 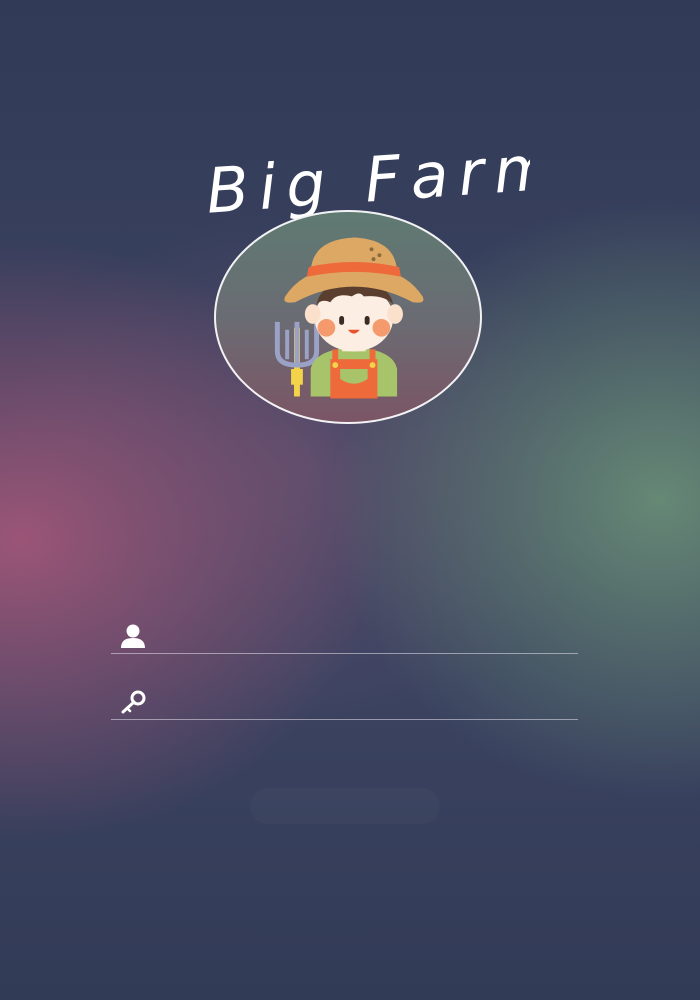 I want to click on user-icon, so click(x=133, y=636).